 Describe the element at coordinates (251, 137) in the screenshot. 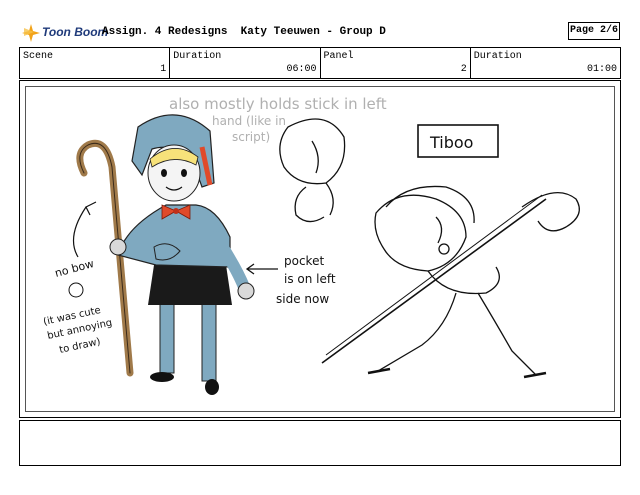

I see `note-top-line3: script)` at that location.